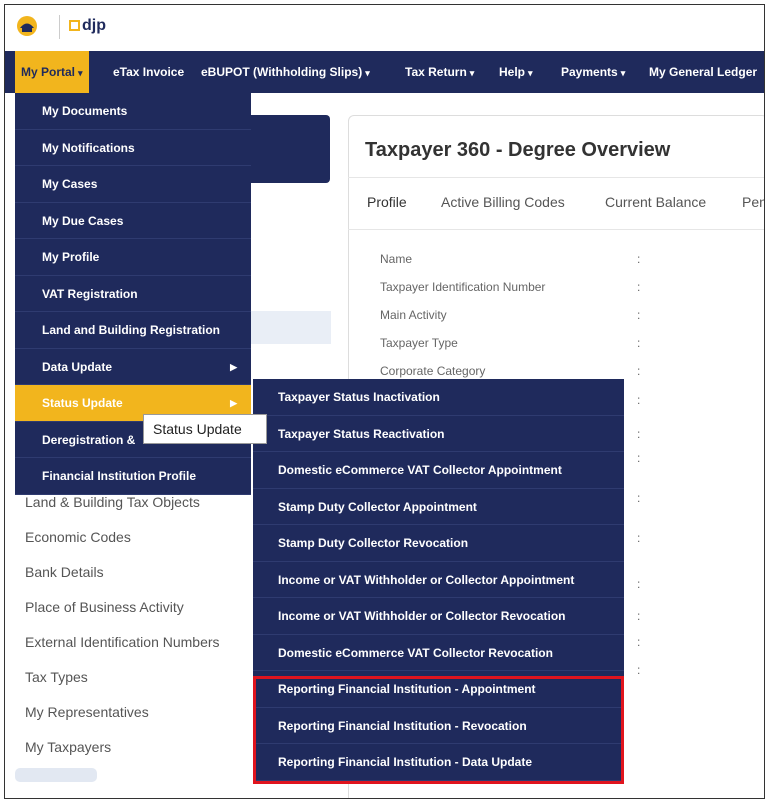 The height and width of the screenshot is (799, 765). What do you see at coordinates (133, 294) in the screenshot?
I see `menu-item-vat-registration: VAT Registration` at bounding box center [133, 294].